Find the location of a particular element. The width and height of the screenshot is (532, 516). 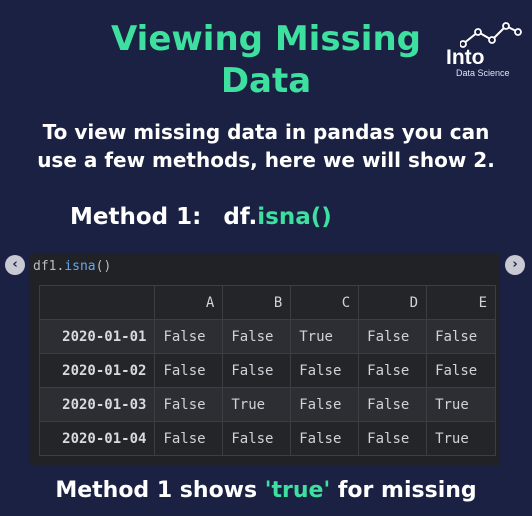

brand-logo: Into Data Science is located at coordinates (486, 50).